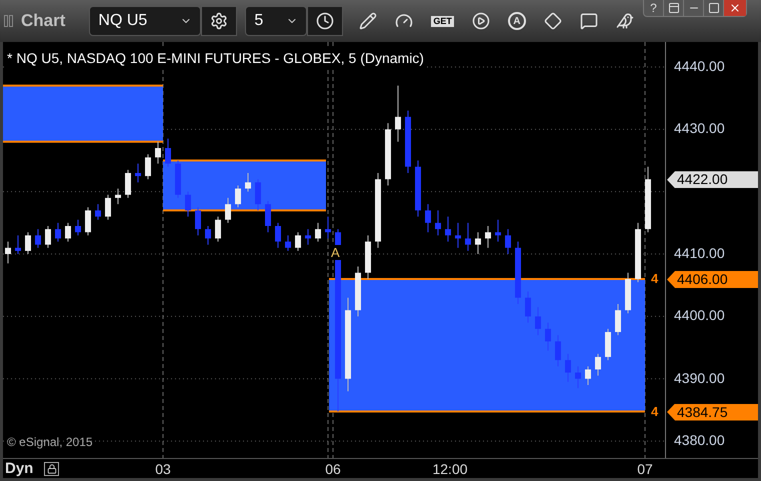 The image size is (761, 481). I want to click on alert-button: A, so click(517, 21).